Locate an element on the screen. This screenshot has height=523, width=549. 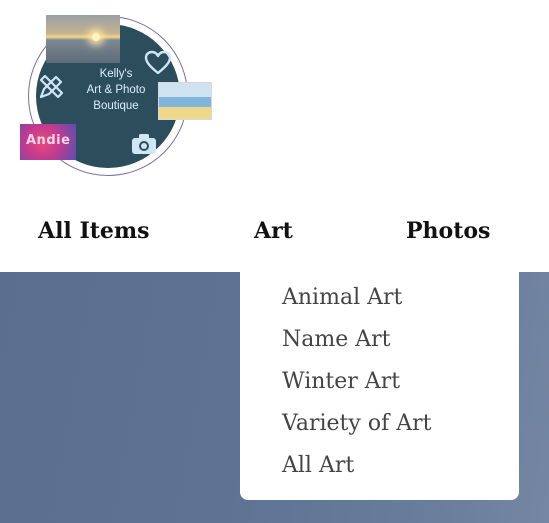
nav-art: Art is located at coordinates (273, 231).